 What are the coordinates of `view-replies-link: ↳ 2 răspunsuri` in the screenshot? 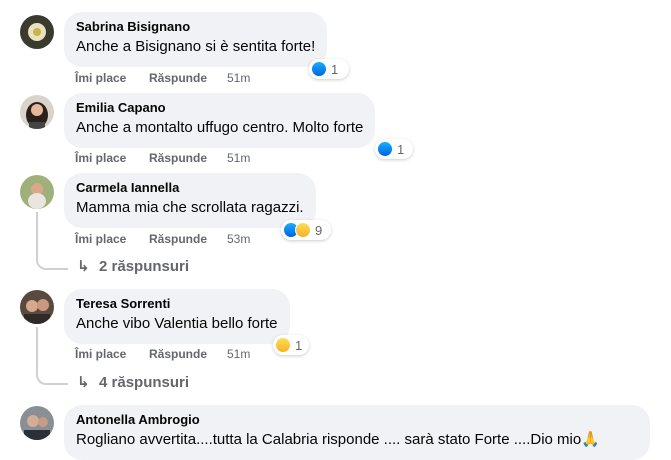 It's located at (133, 266).